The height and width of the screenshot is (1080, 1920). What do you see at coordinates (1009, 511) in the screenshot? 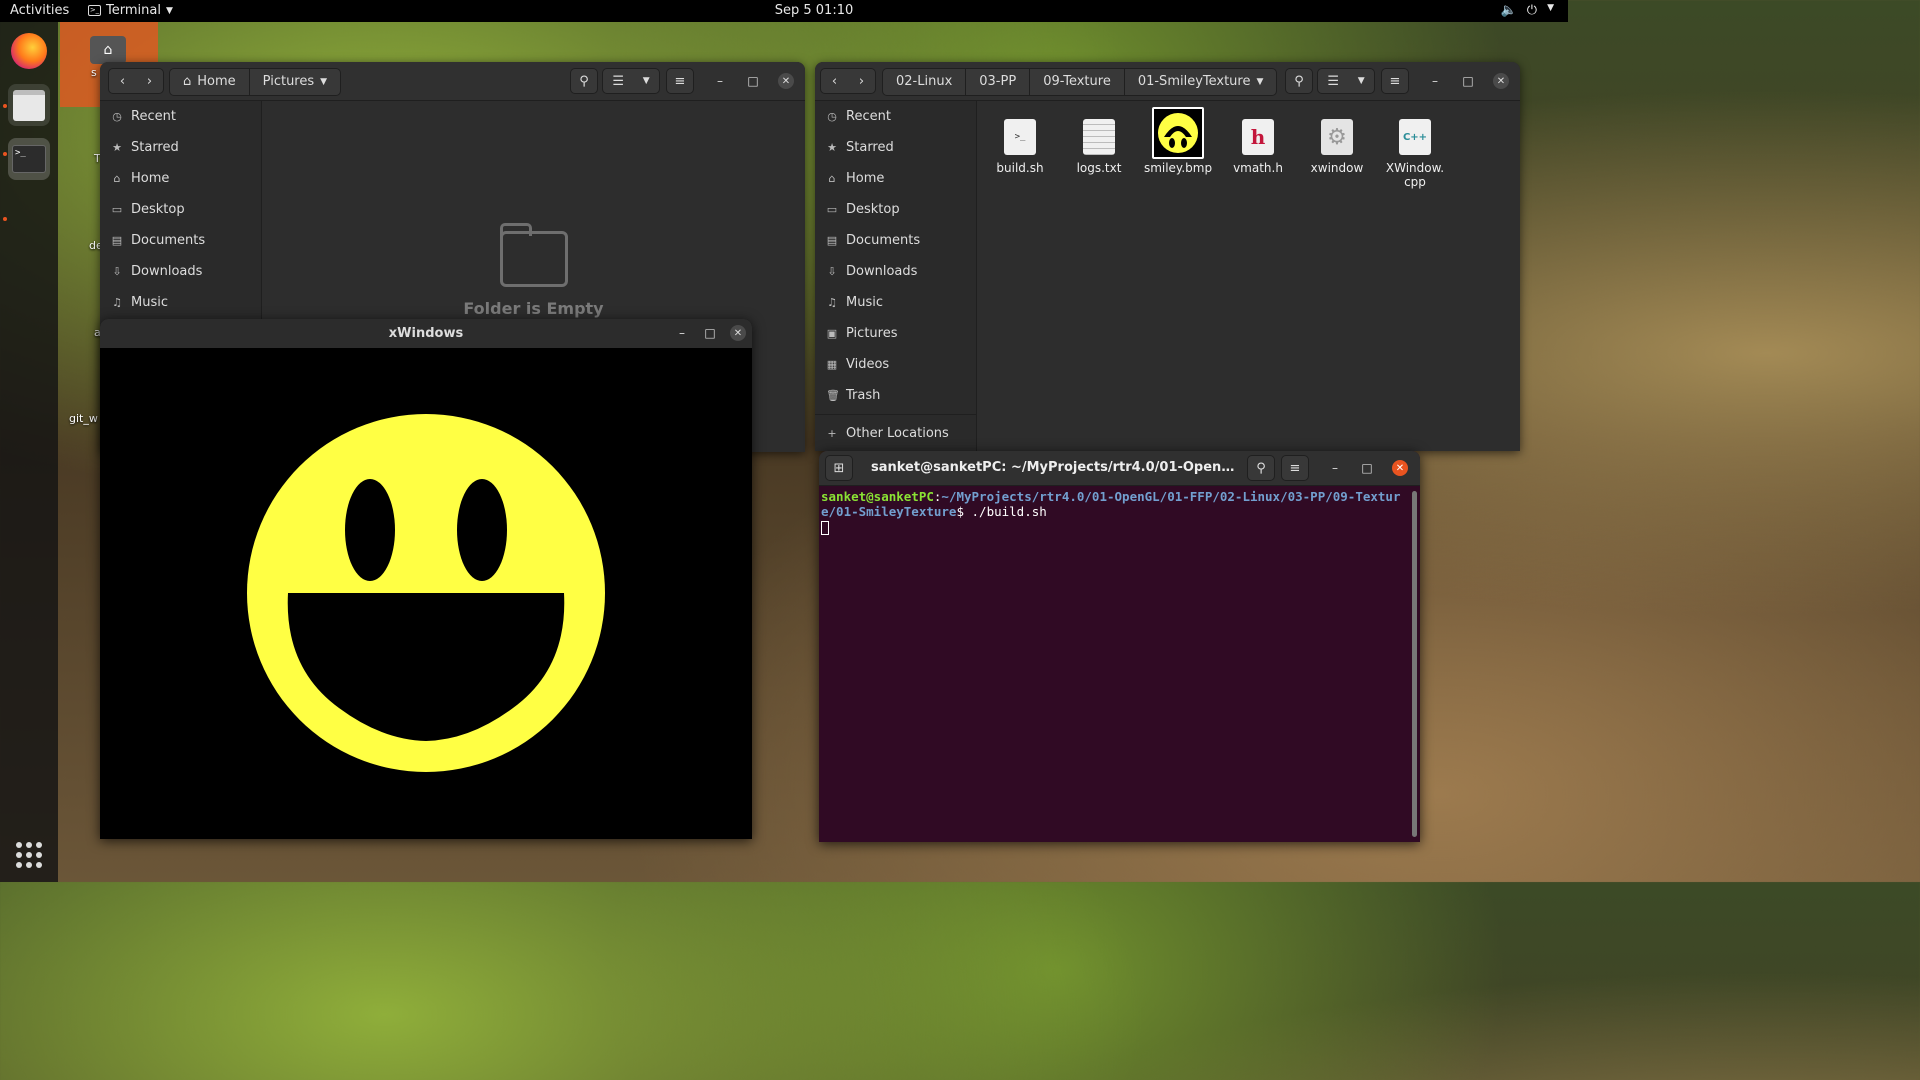
I see `command-text: ./build.sh` at bounding box center [1009, 511].